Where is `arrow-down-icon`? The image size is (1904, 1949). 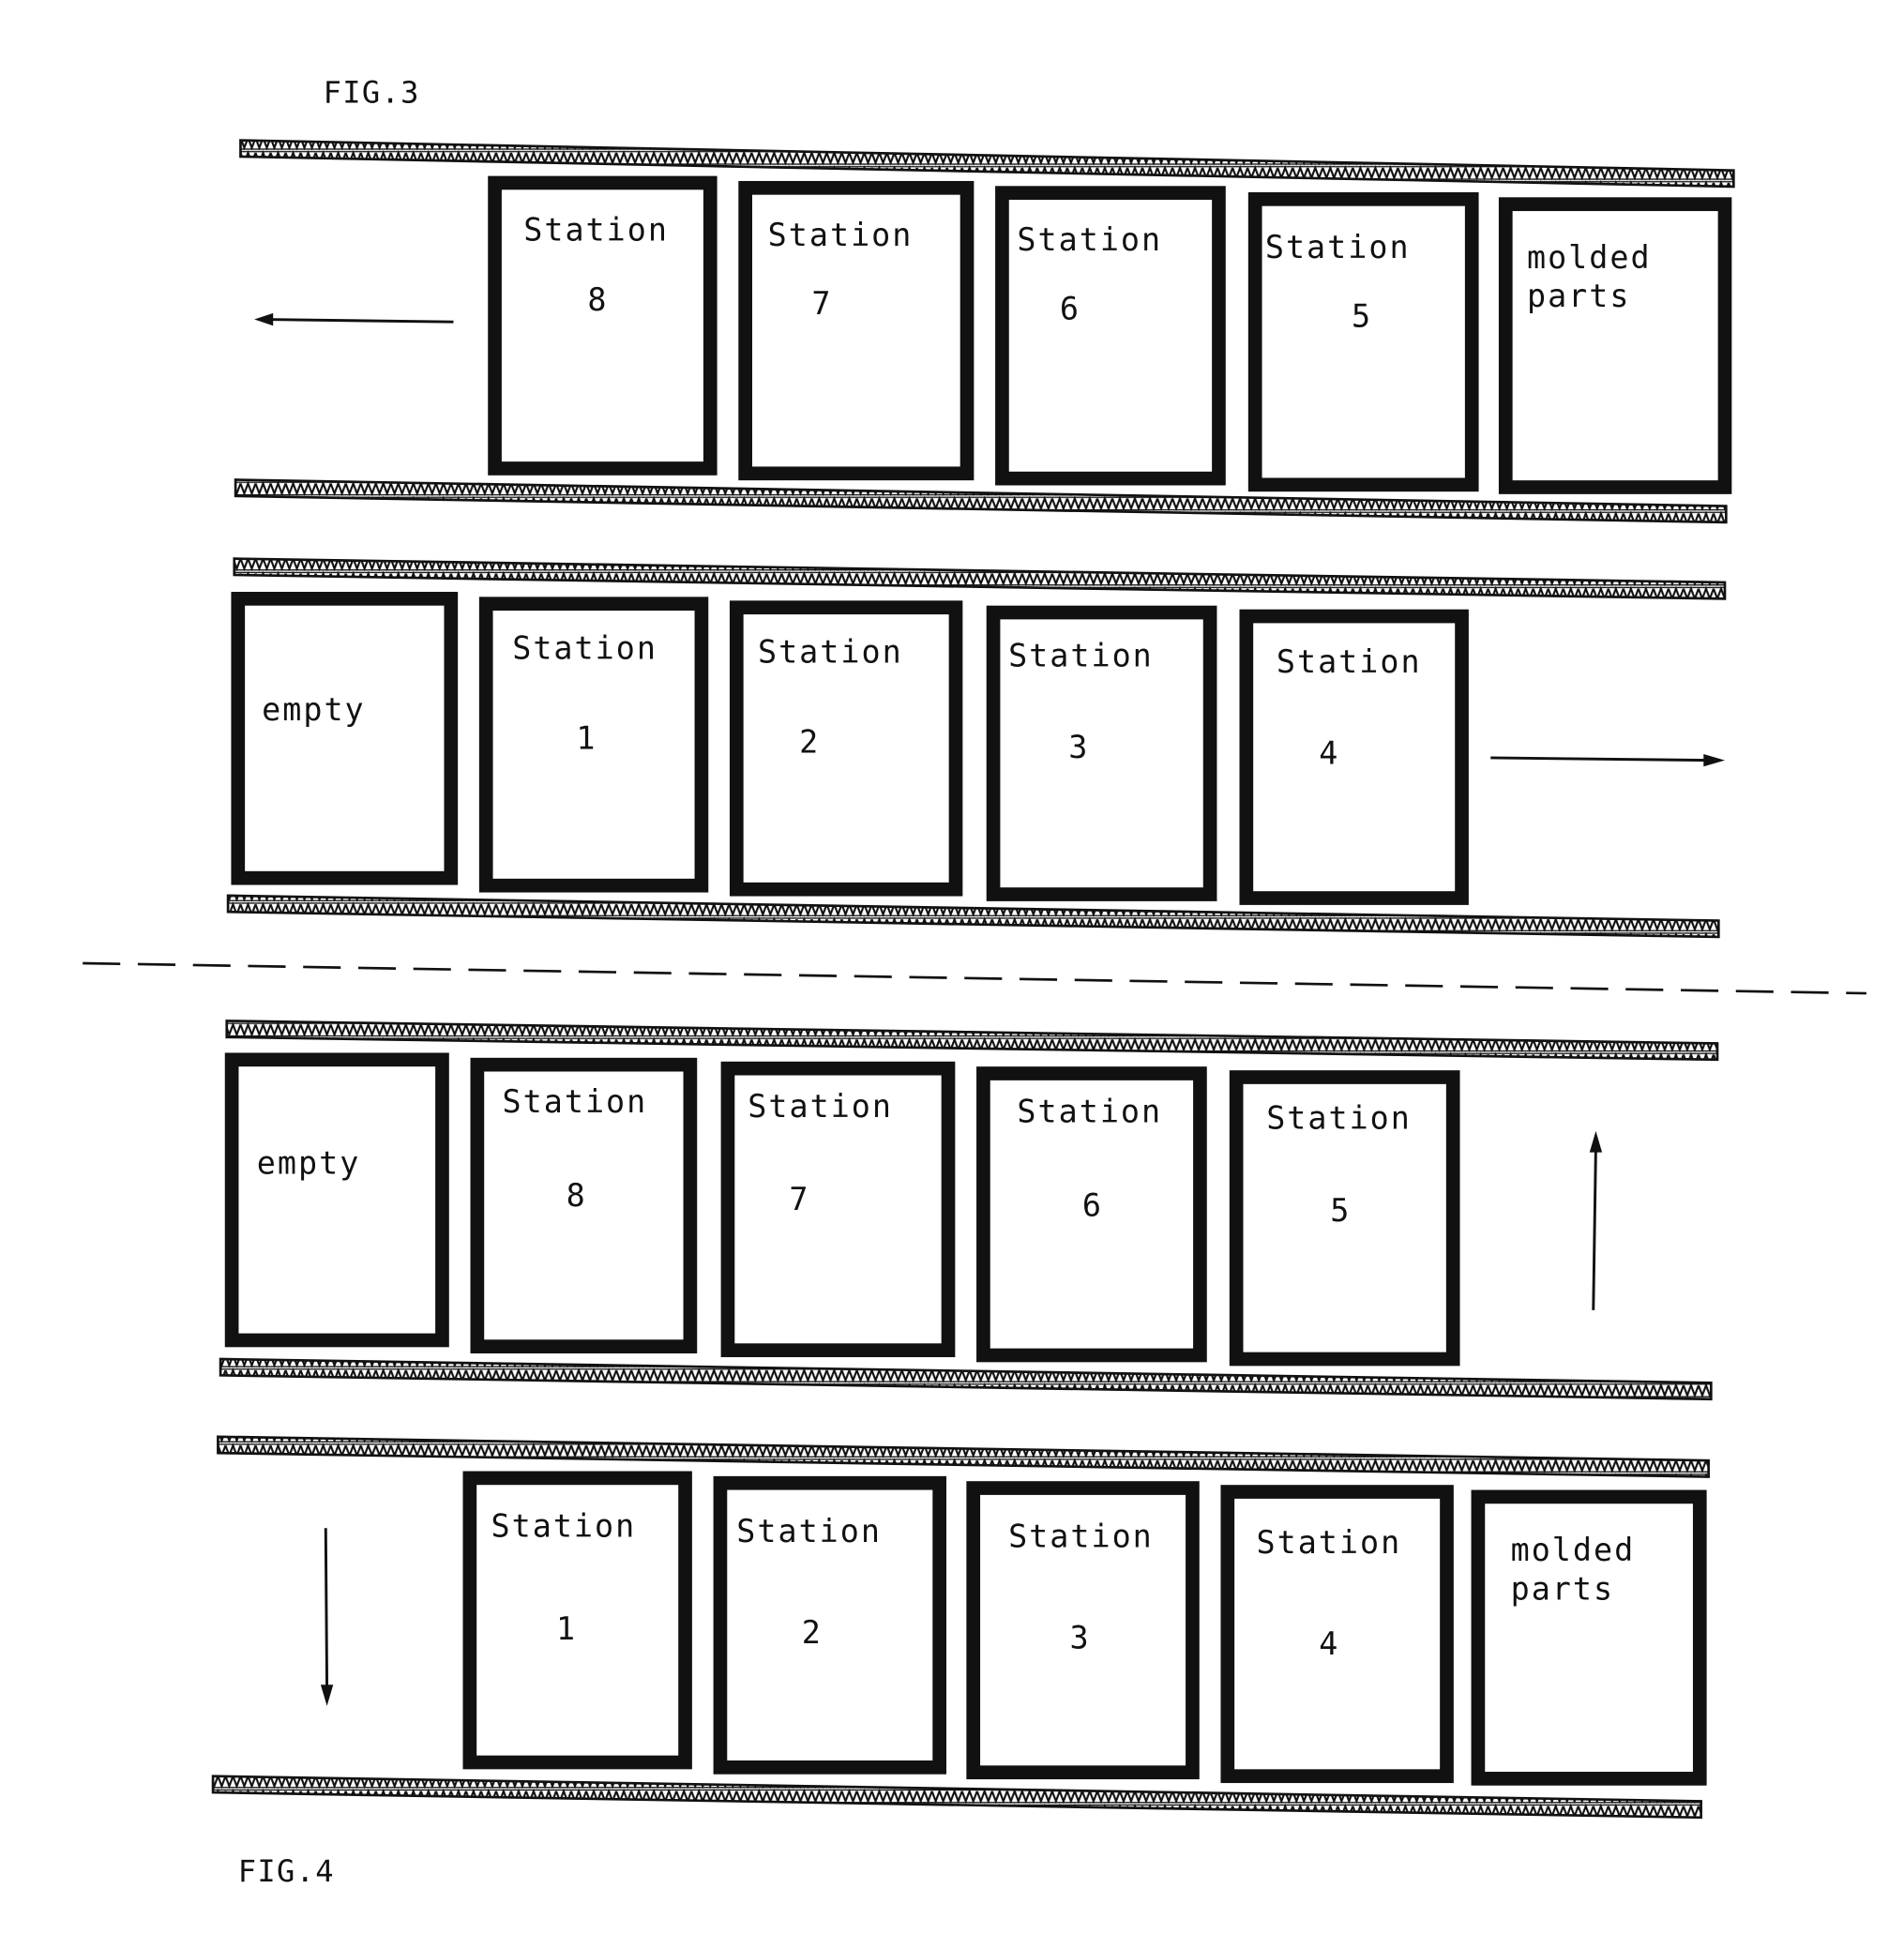 arrow-down-icon is located at coordinates (326, 1610).